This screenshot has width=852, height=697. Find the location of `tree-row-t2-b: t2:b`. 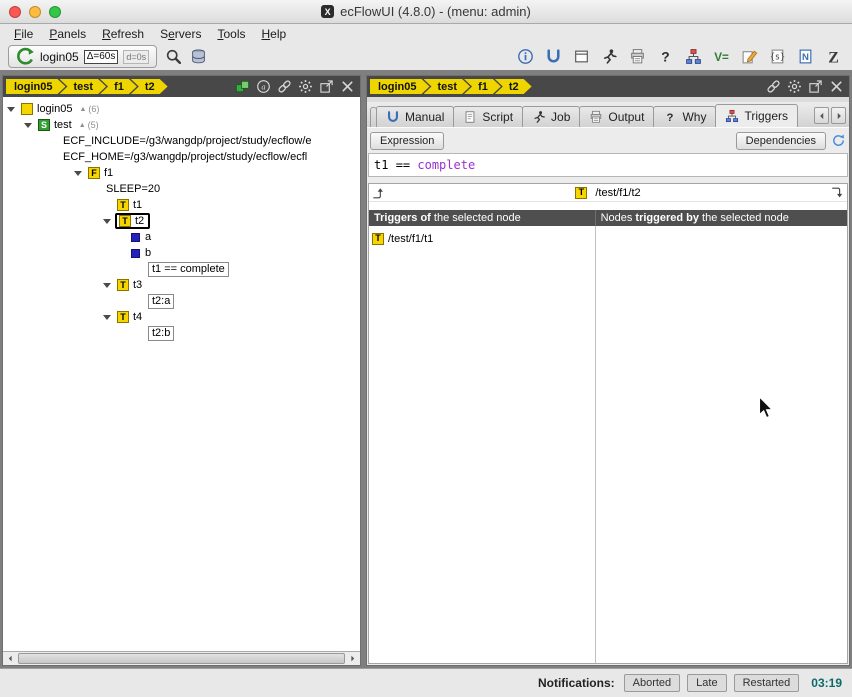

tree-row-t2-b: t2:b is located at coordinates (181, 333).